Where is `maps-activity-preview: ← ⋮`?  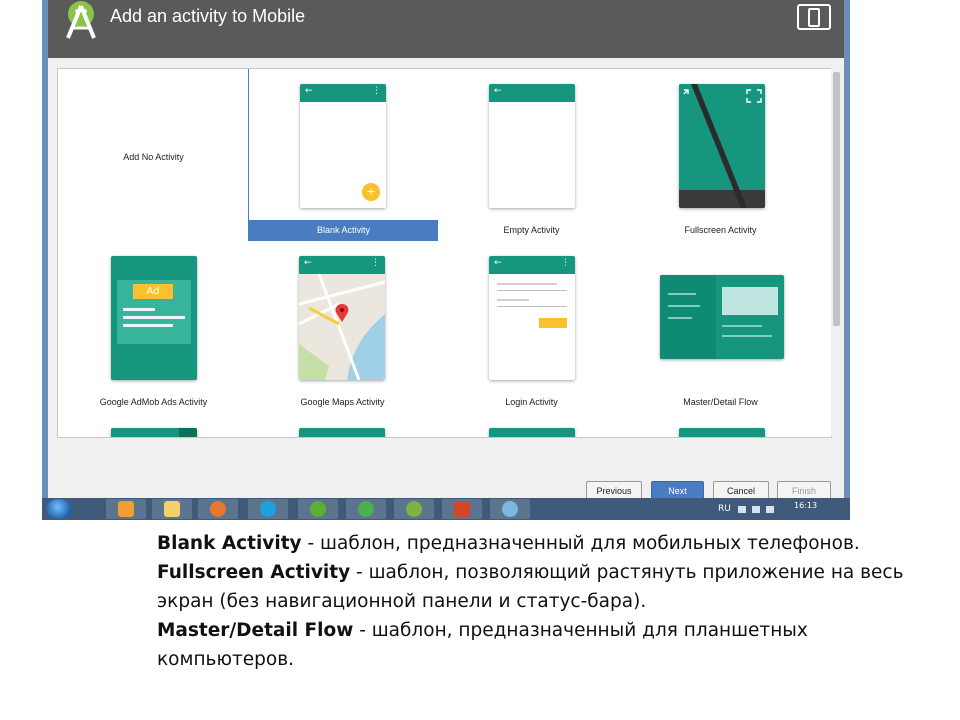
maps-activity-preview: ← ⋮ is located at coordinates (342, 318).